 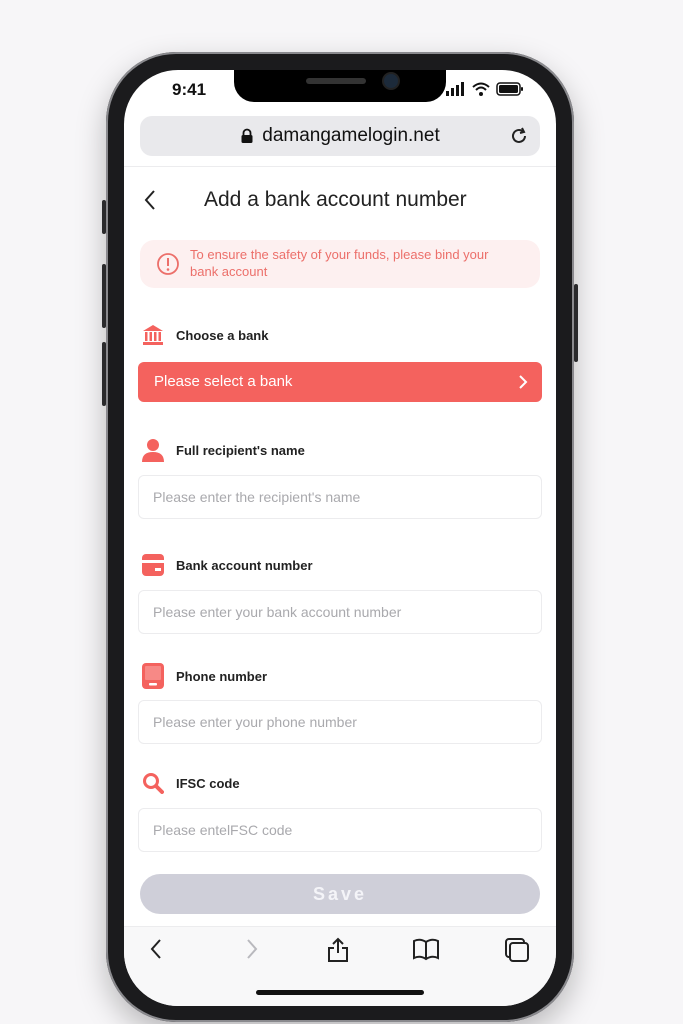 What do you see at coordinates (156, 949) in the screenshot?
I see `browser-back-icon` at bounding box center [156, 949].